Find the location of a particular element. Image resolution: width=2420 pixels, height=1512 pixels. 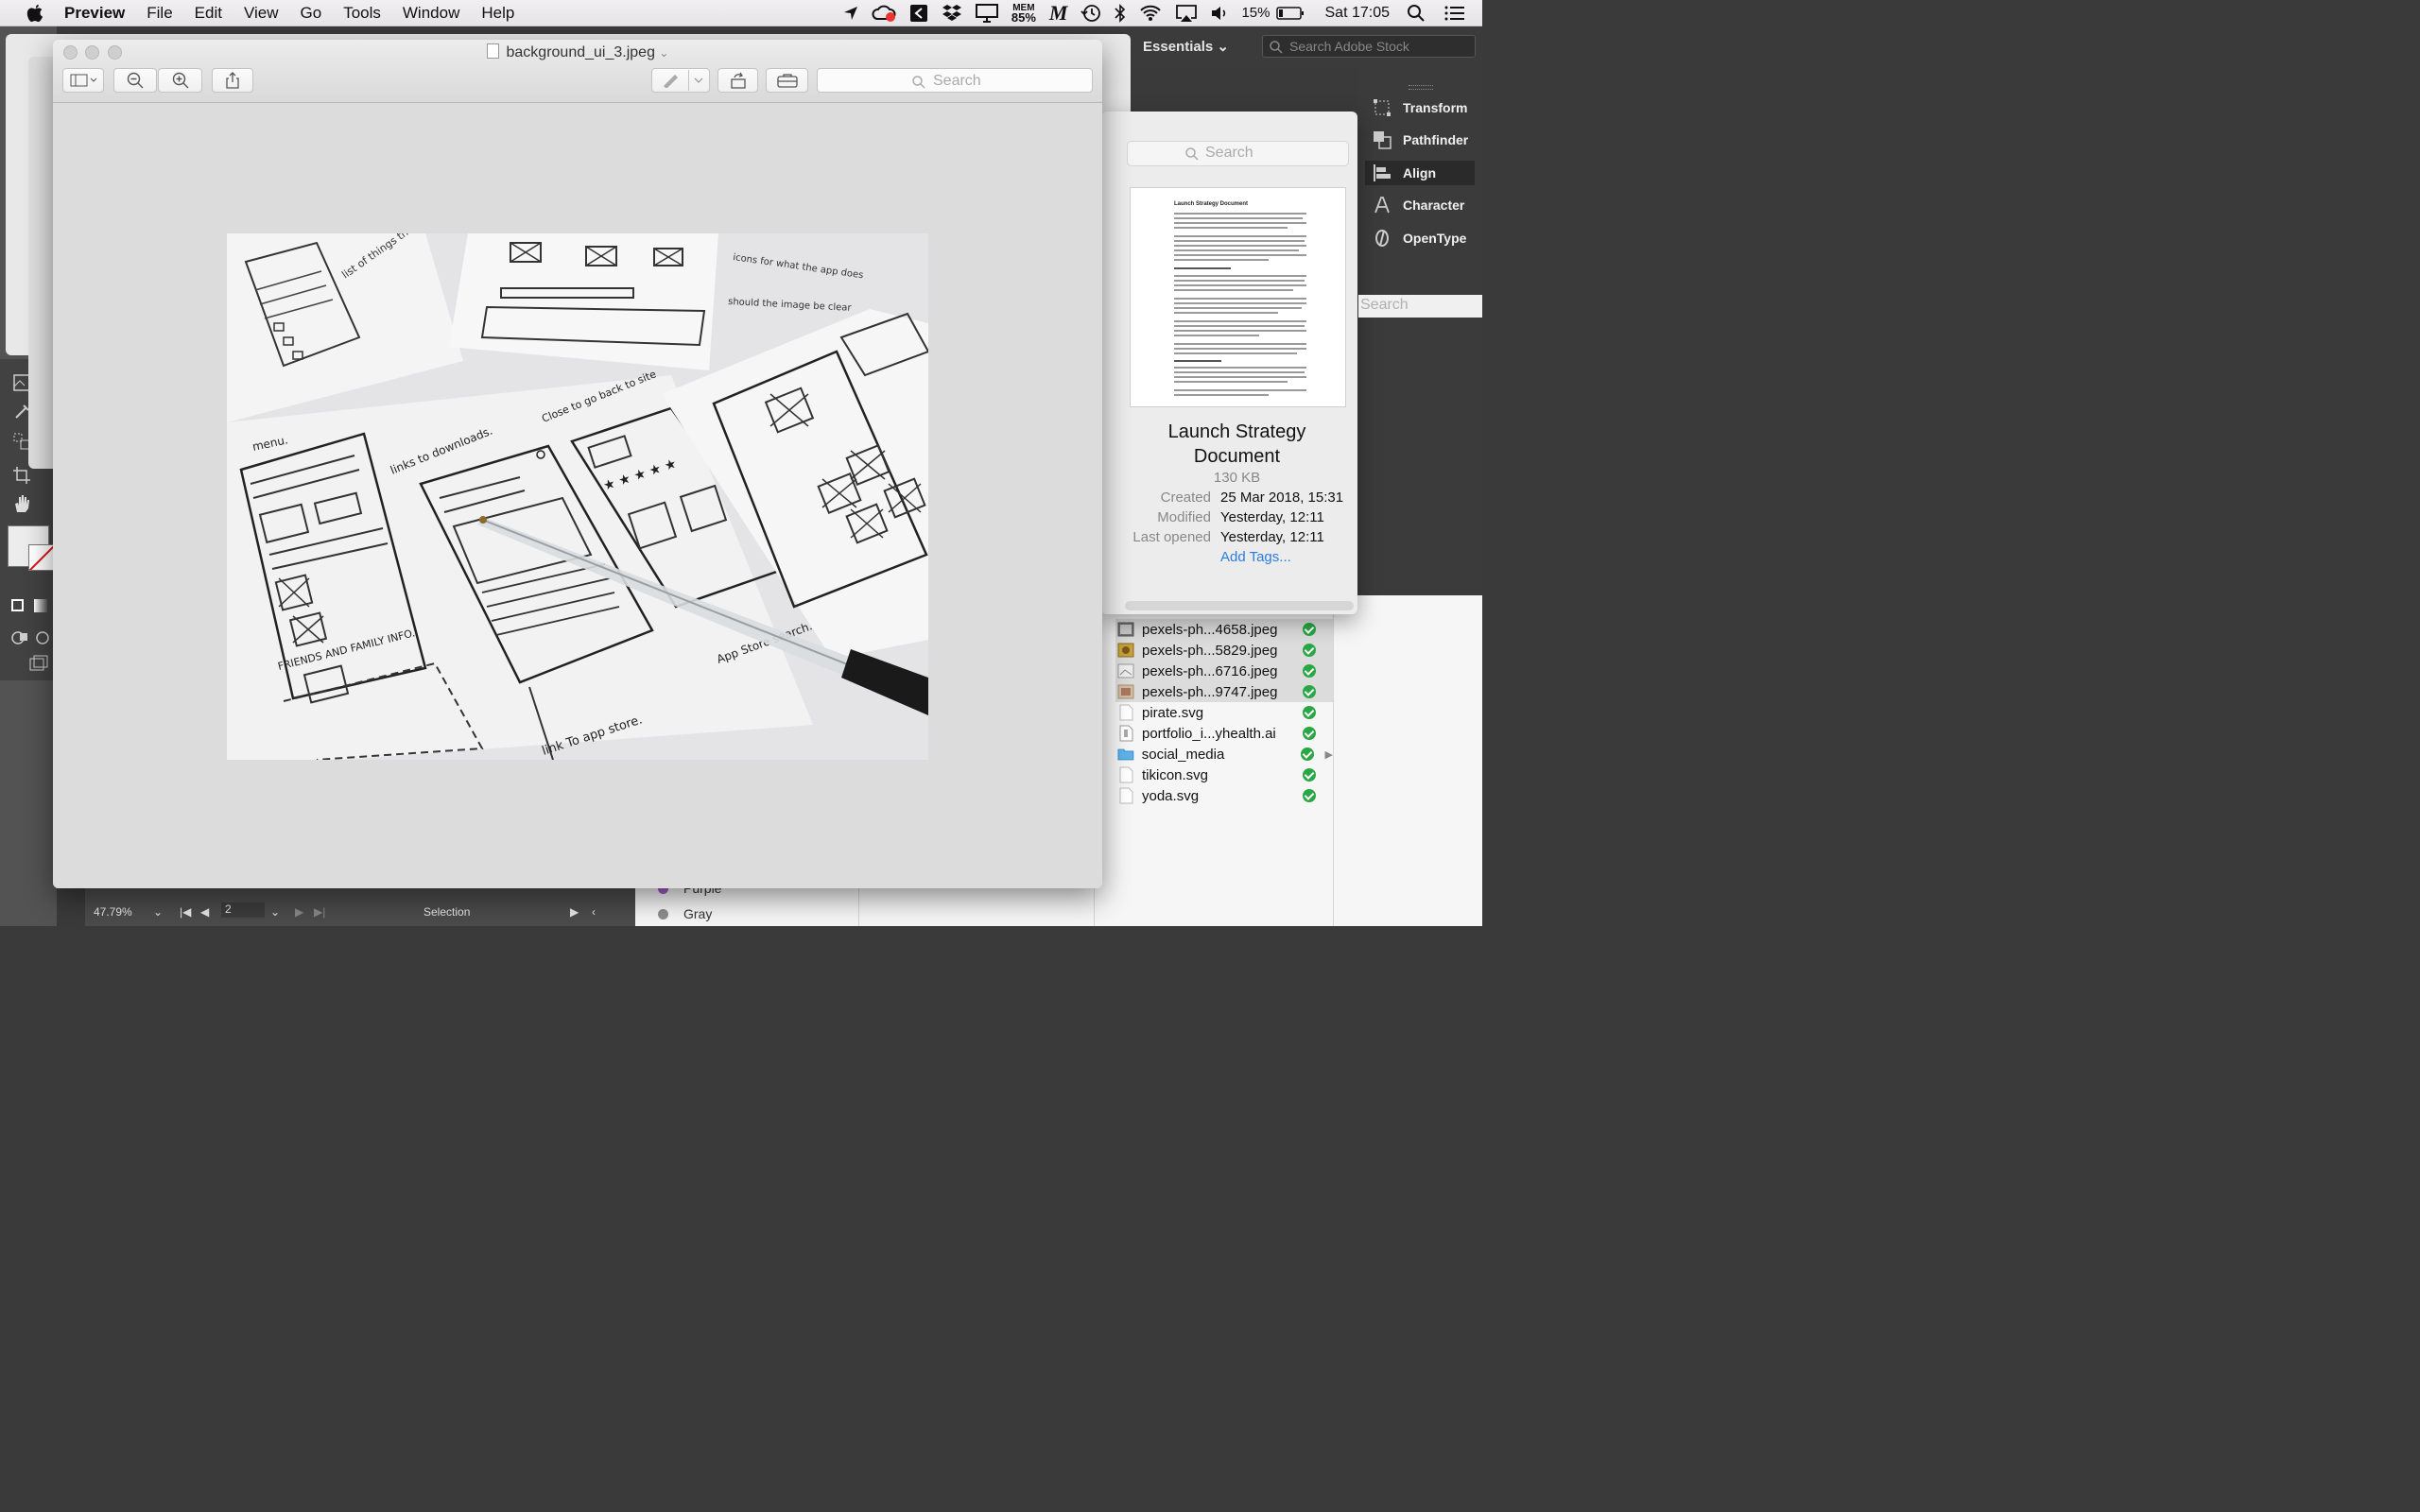

menu-edit: Edit is located at coordinates (209, 13).